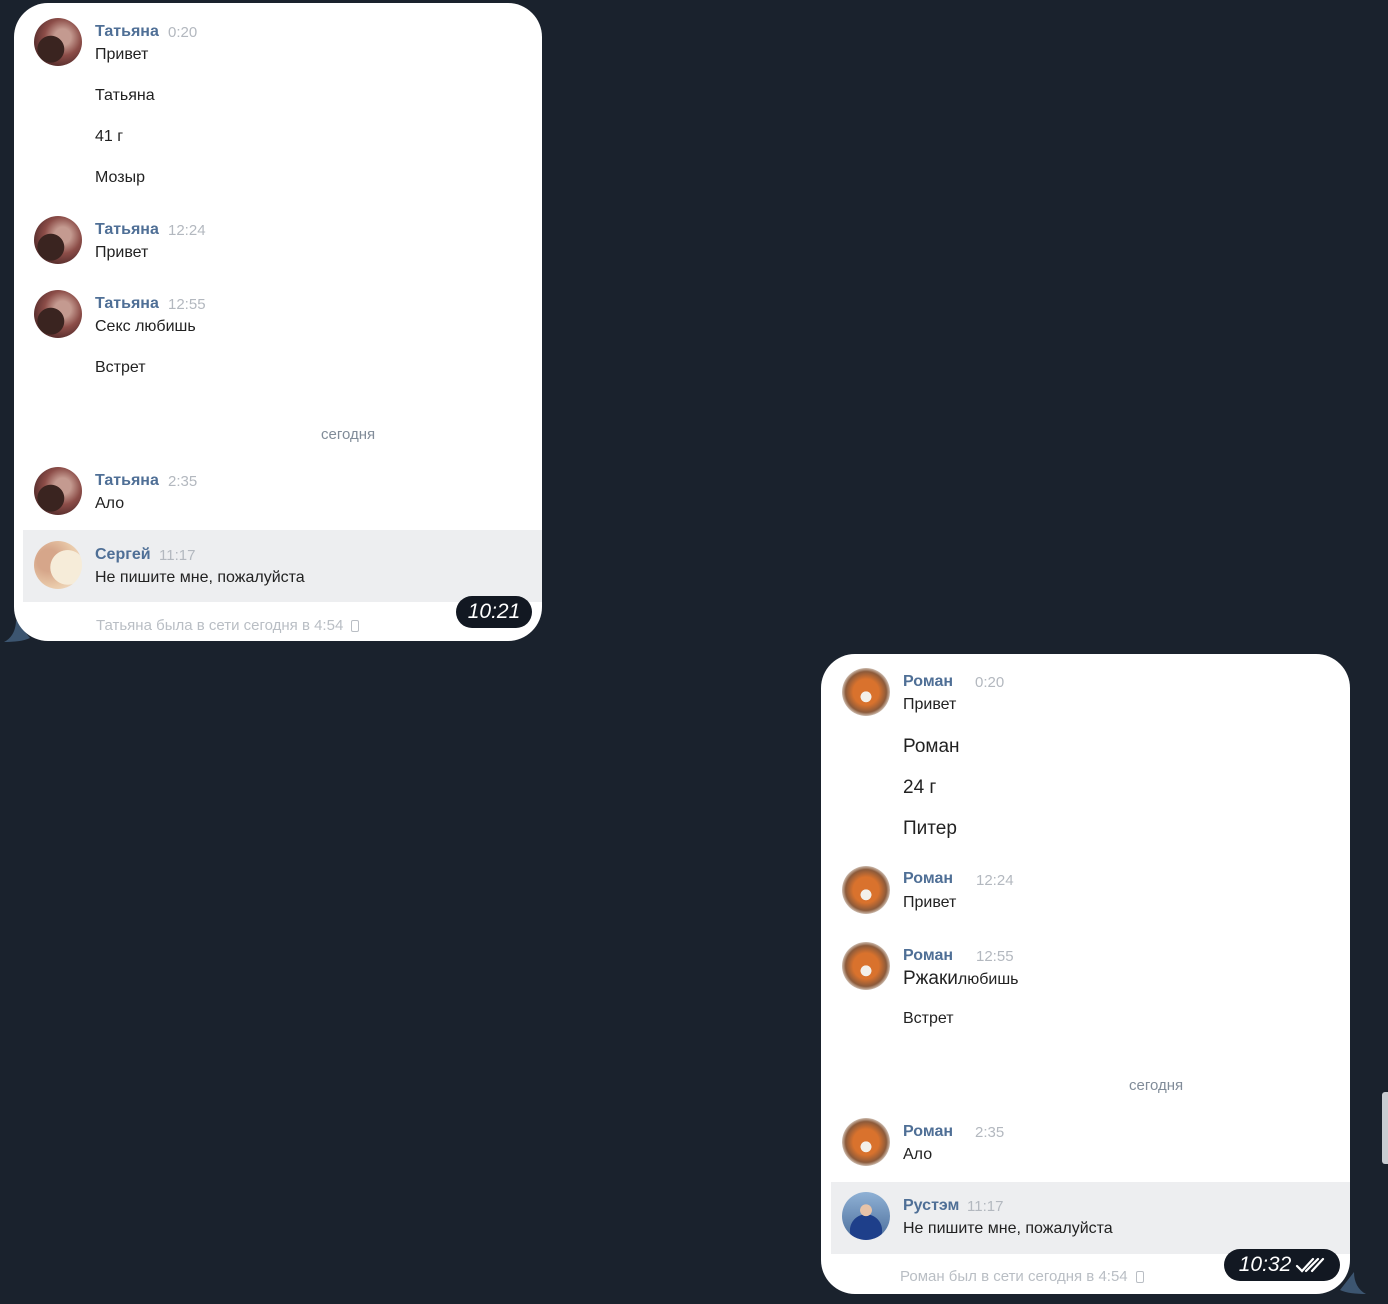  I want to click on clock-time: 10:21, so click(494, 612).